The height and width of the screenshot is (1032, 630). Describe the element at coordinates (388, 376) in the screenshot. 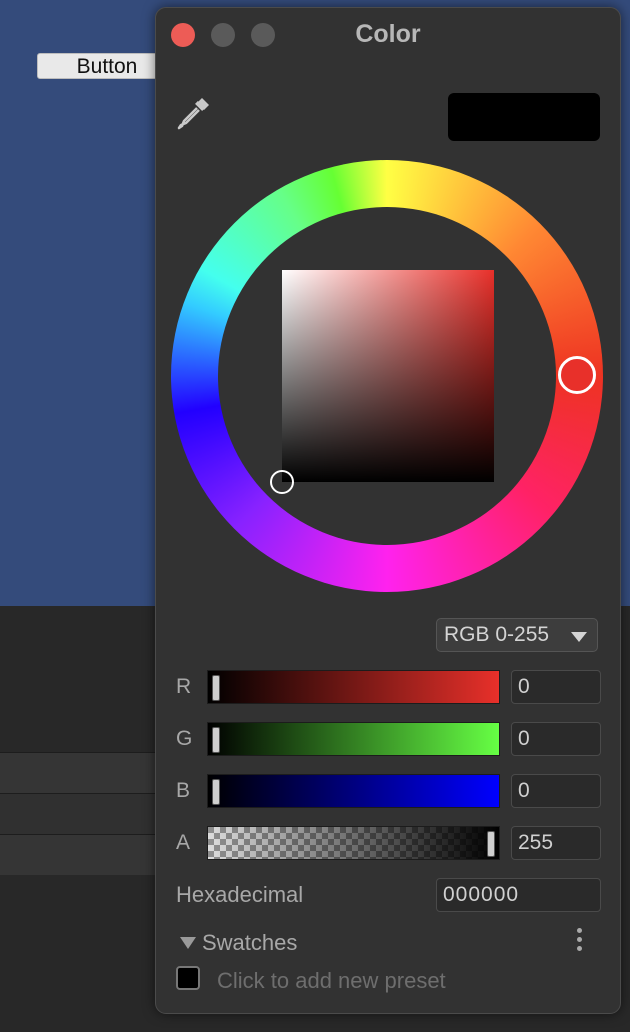

I see `saturation-brightness-square` at that location.